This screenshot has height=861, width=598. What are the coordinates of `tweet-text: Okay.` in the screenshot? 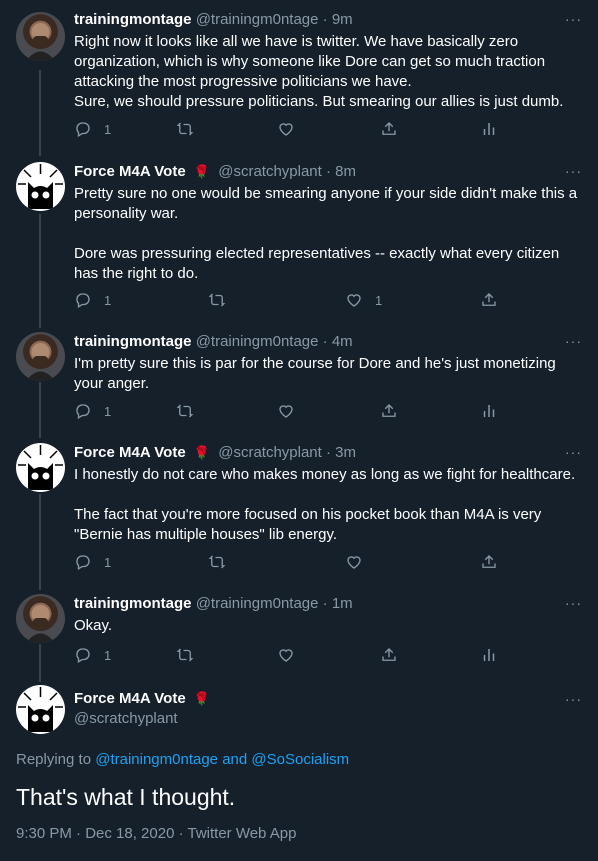 It's located at (93, 625).